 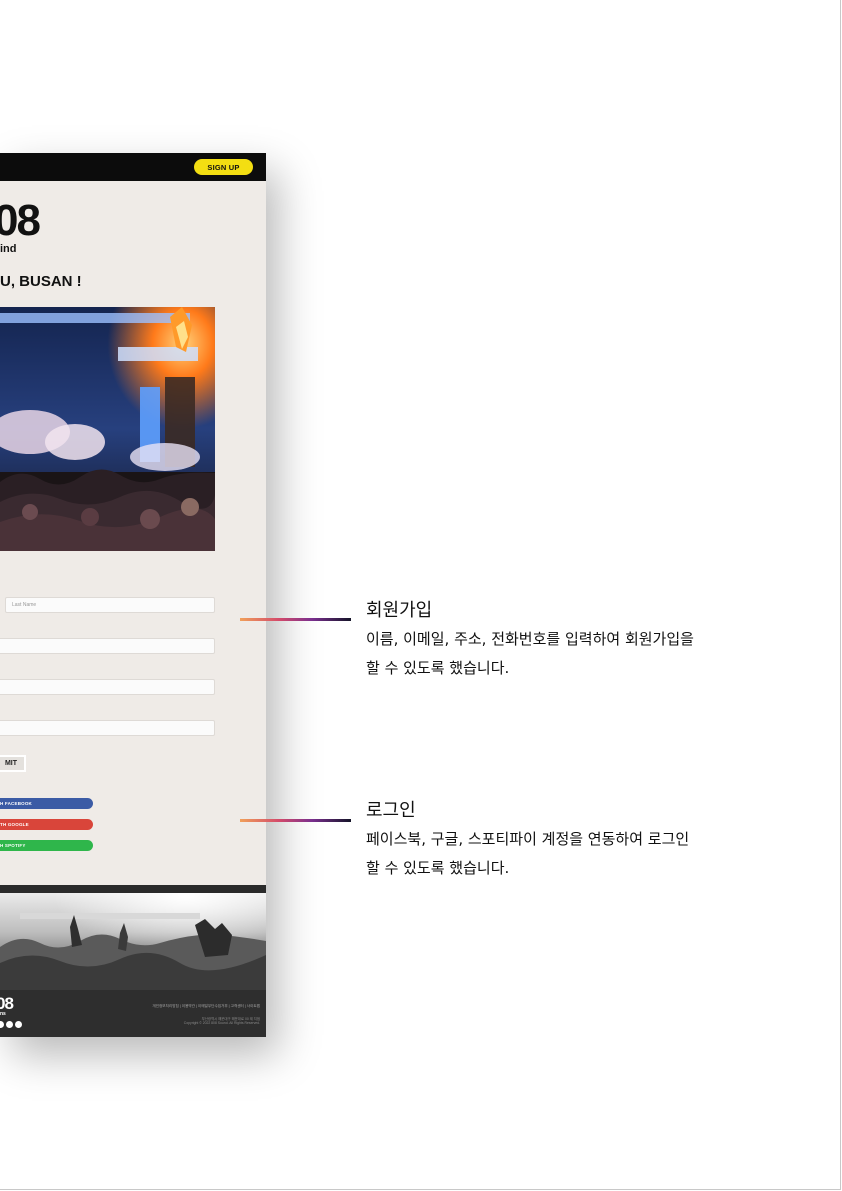 What do you see at coordinates (438, 668) in the screenshot?
I see `signup-description-line2: 할 수 있도록 했습니다.` at bounding box center [438, 668].